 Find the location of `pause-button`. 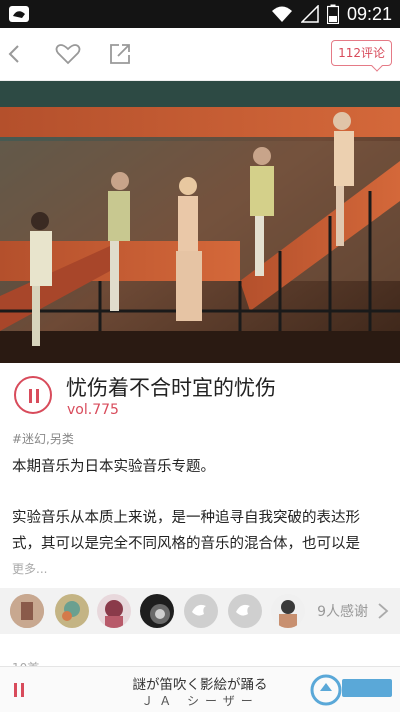

pause-button is located at coordinates (33, 395).